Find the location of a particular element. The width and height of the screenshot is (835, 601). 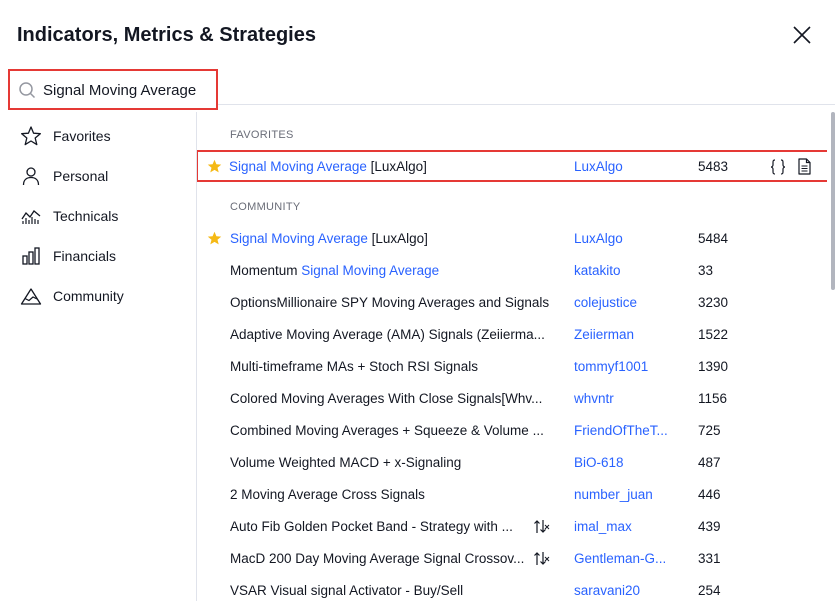

category-sidebar: Favorites Personal Technicals Financials is located at coordinates (98, 216).